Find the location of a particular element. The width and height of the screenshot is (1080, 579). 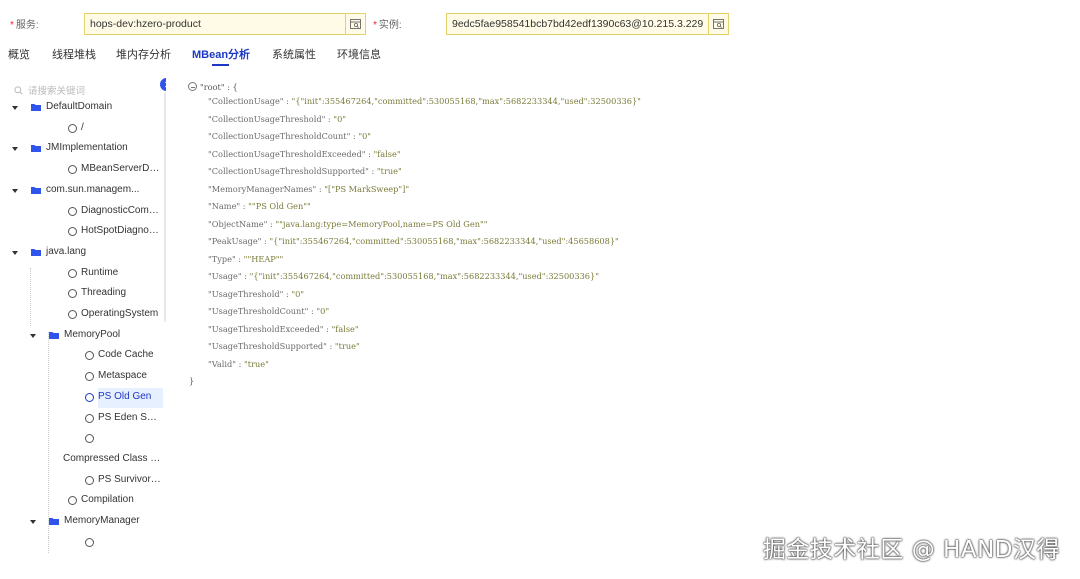

tab-overview: 概览 is located at coordinates (19, 54).